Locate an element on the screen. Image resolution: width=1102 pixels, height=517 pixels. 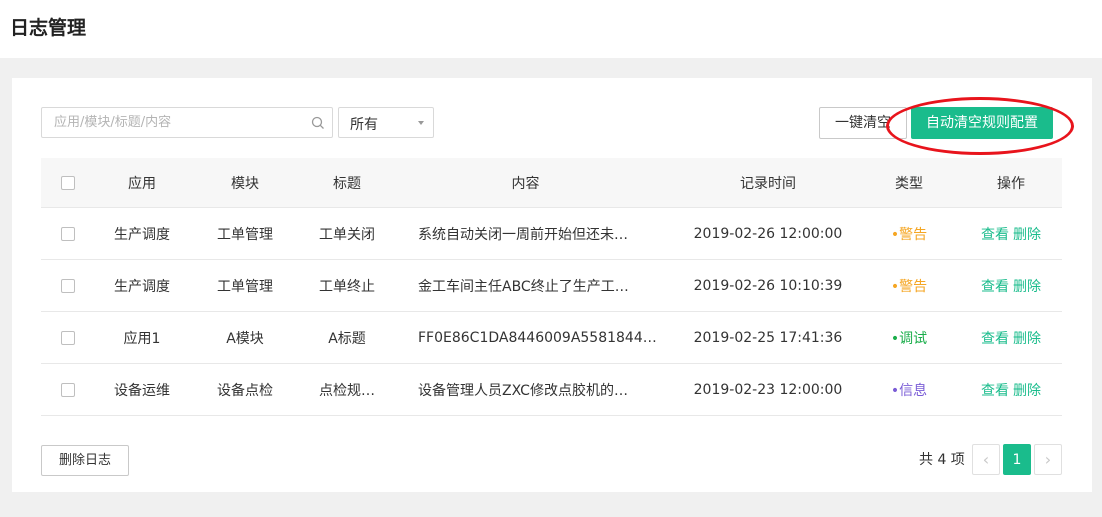
search-input is located at coordinates (173, 122).